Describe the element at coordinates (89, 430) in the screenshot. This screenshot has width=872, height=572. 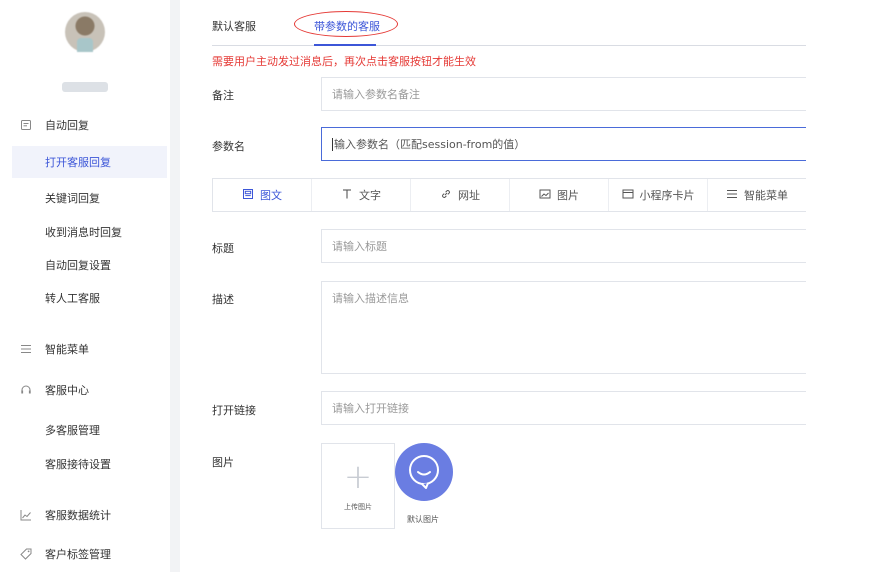
I see `sidebar-item-multi-service-management: 多客服管理` at that location.